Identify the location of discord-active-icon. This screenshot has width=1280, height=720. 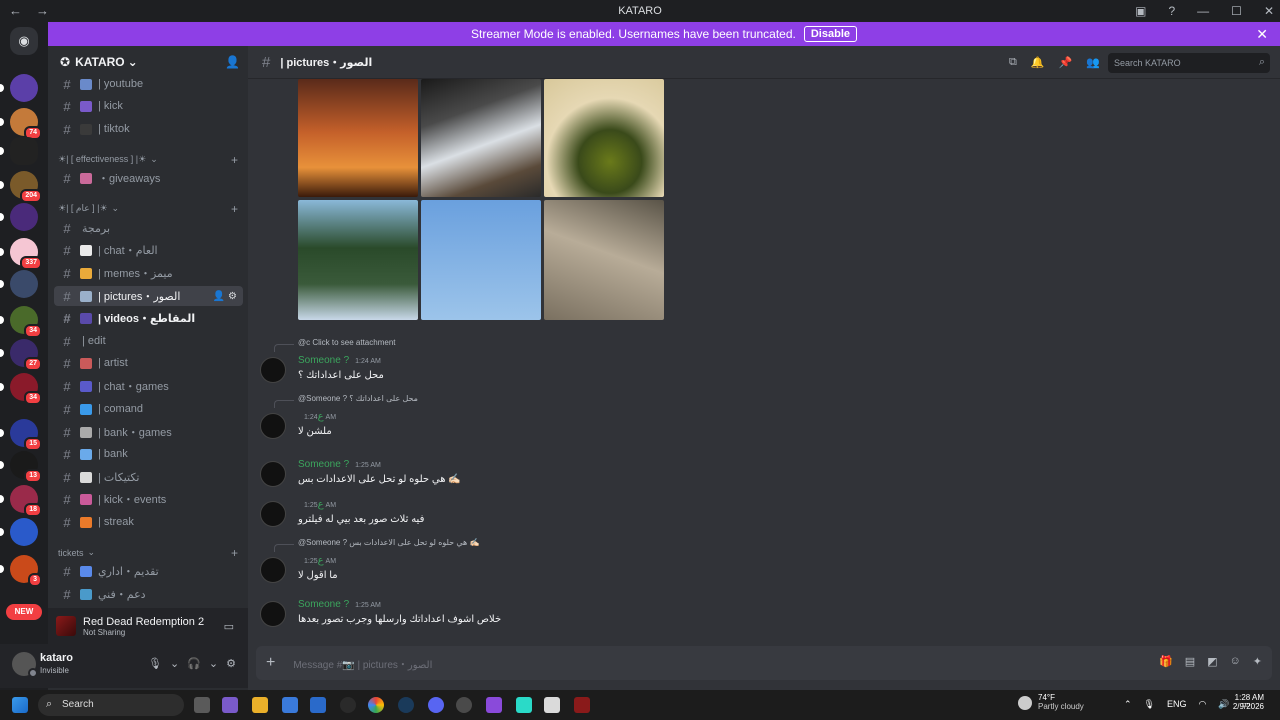
(464, 705).